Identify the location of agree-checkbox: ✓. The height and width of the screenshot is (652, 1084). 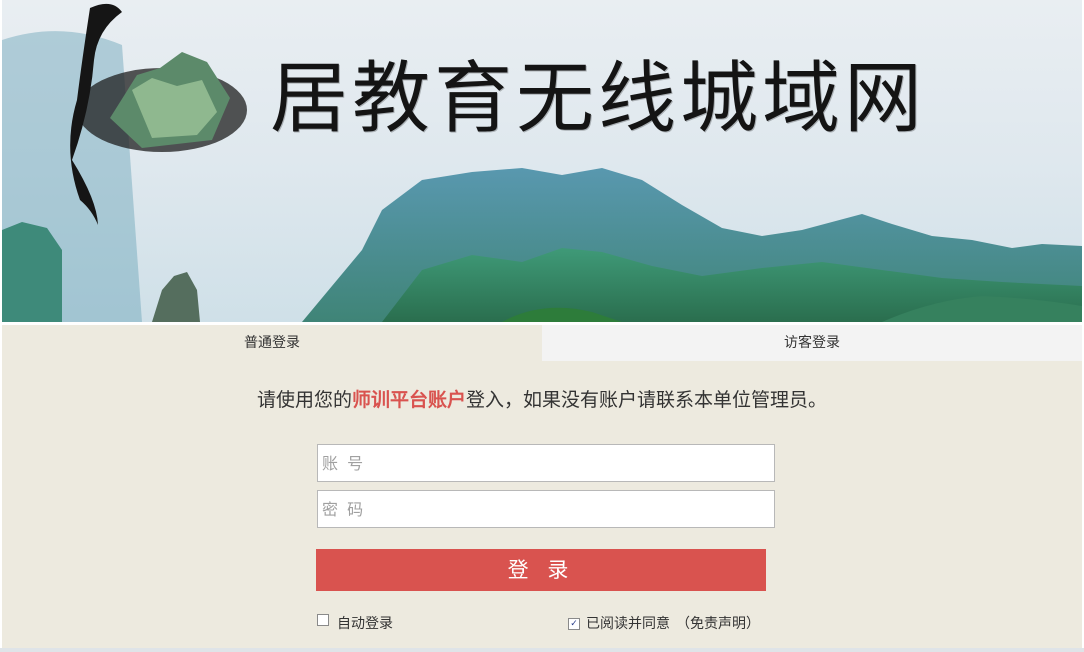
(574, 624).